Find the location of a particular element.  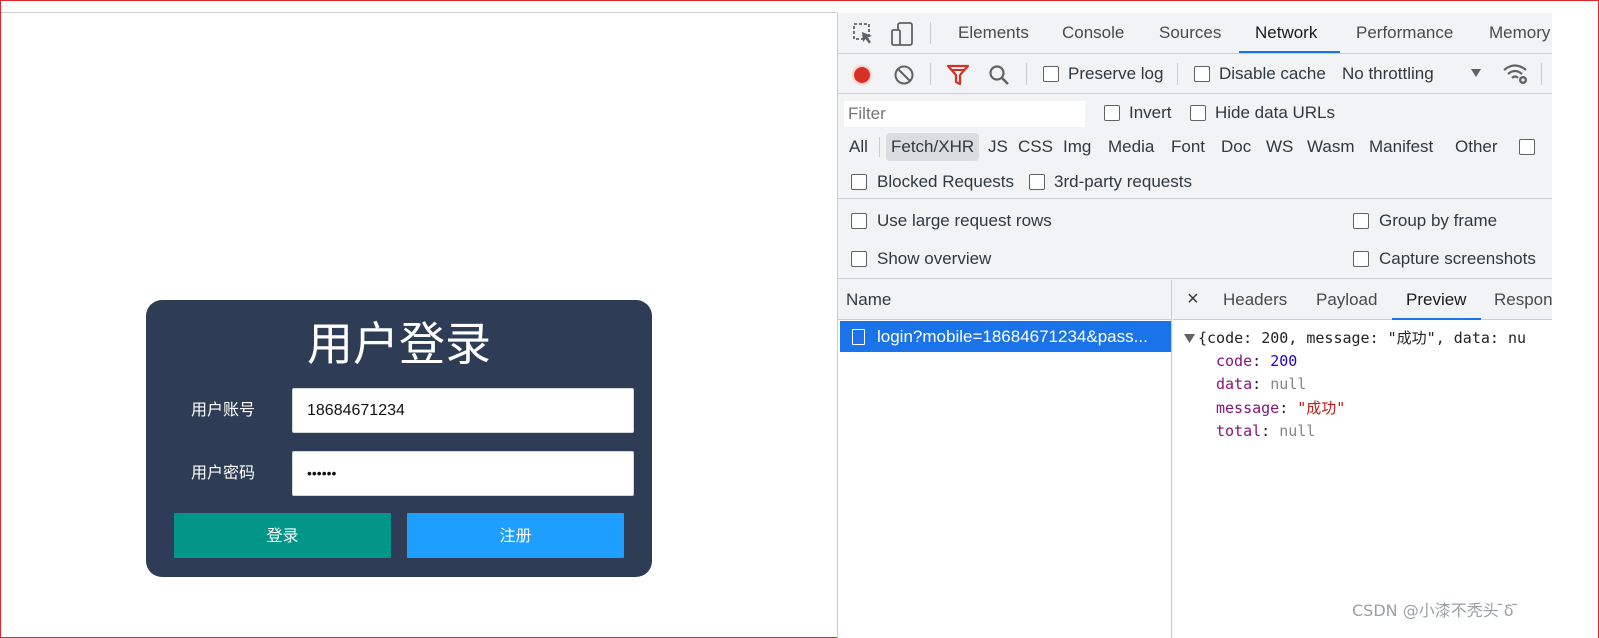

has-blocked-cookies-checkbox is located at coordinates (1527, 147).